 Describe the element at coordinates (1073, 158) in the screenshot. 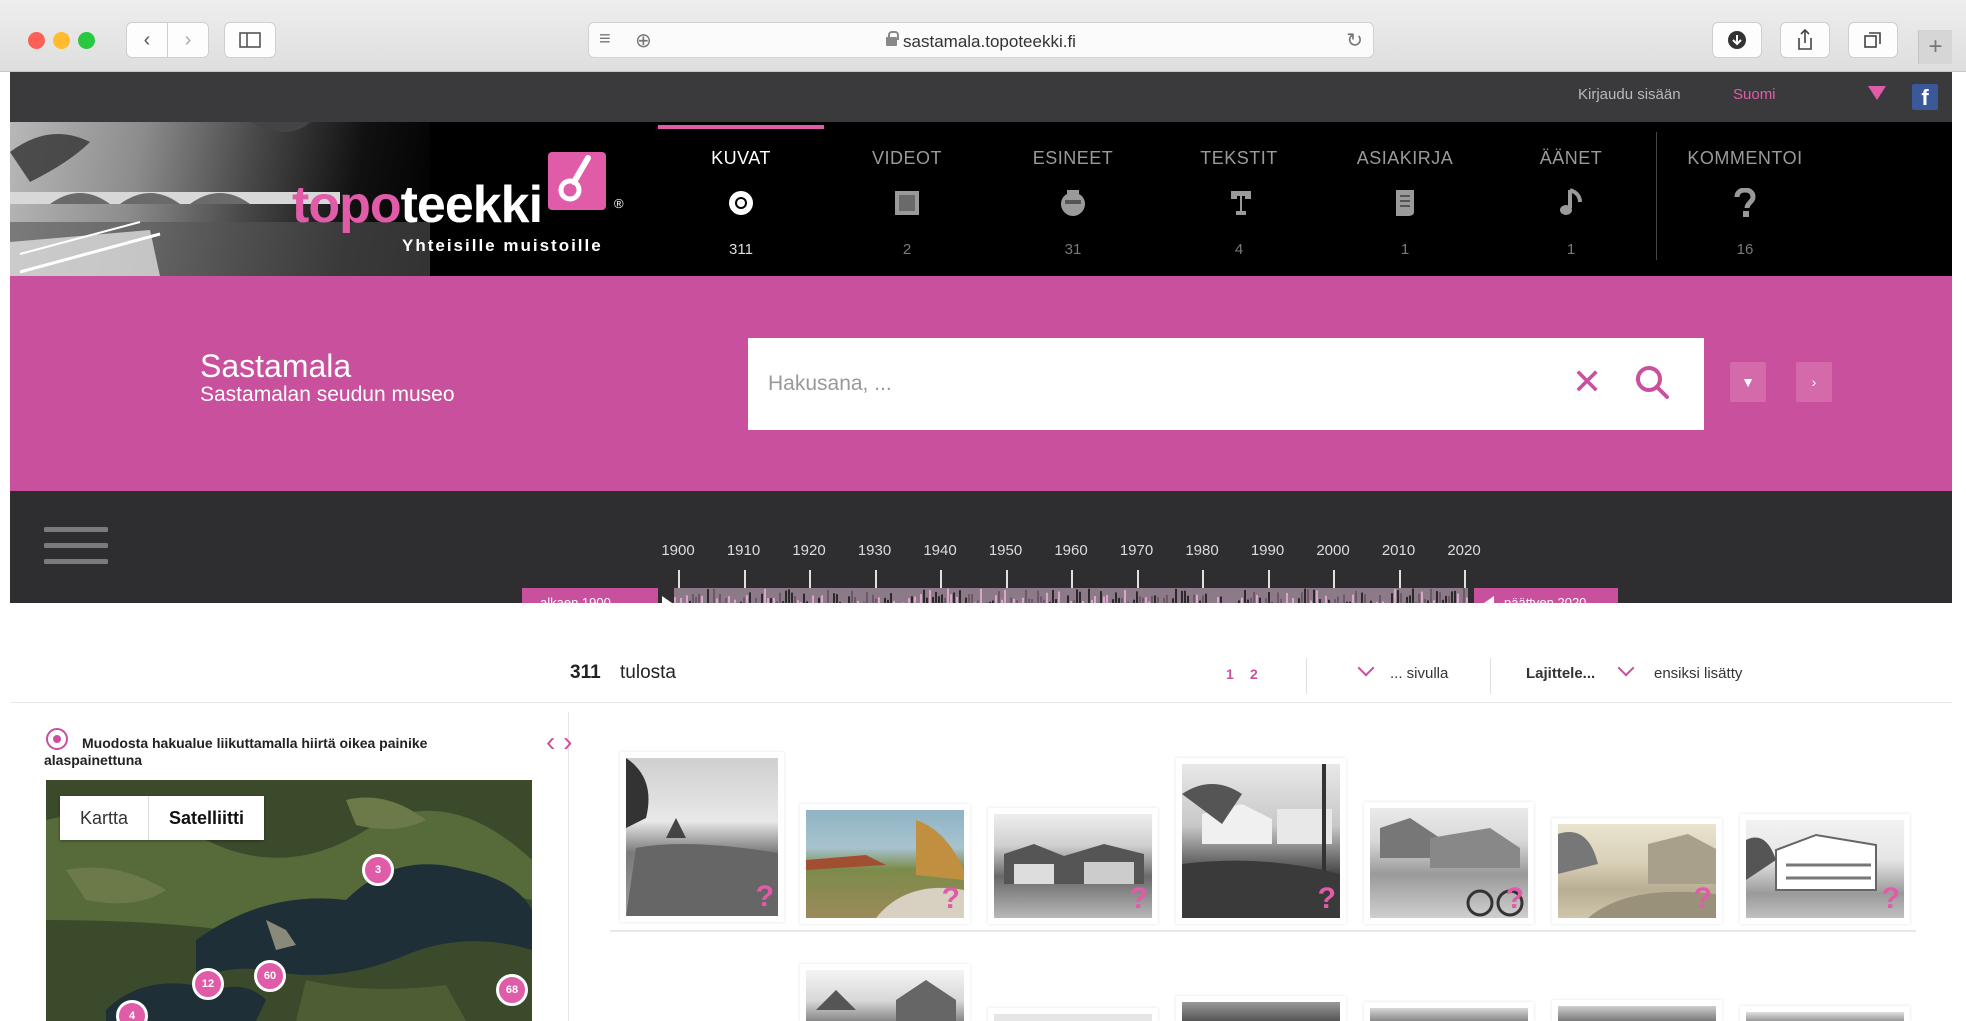

I see `category-label: ESINEET` at that location.